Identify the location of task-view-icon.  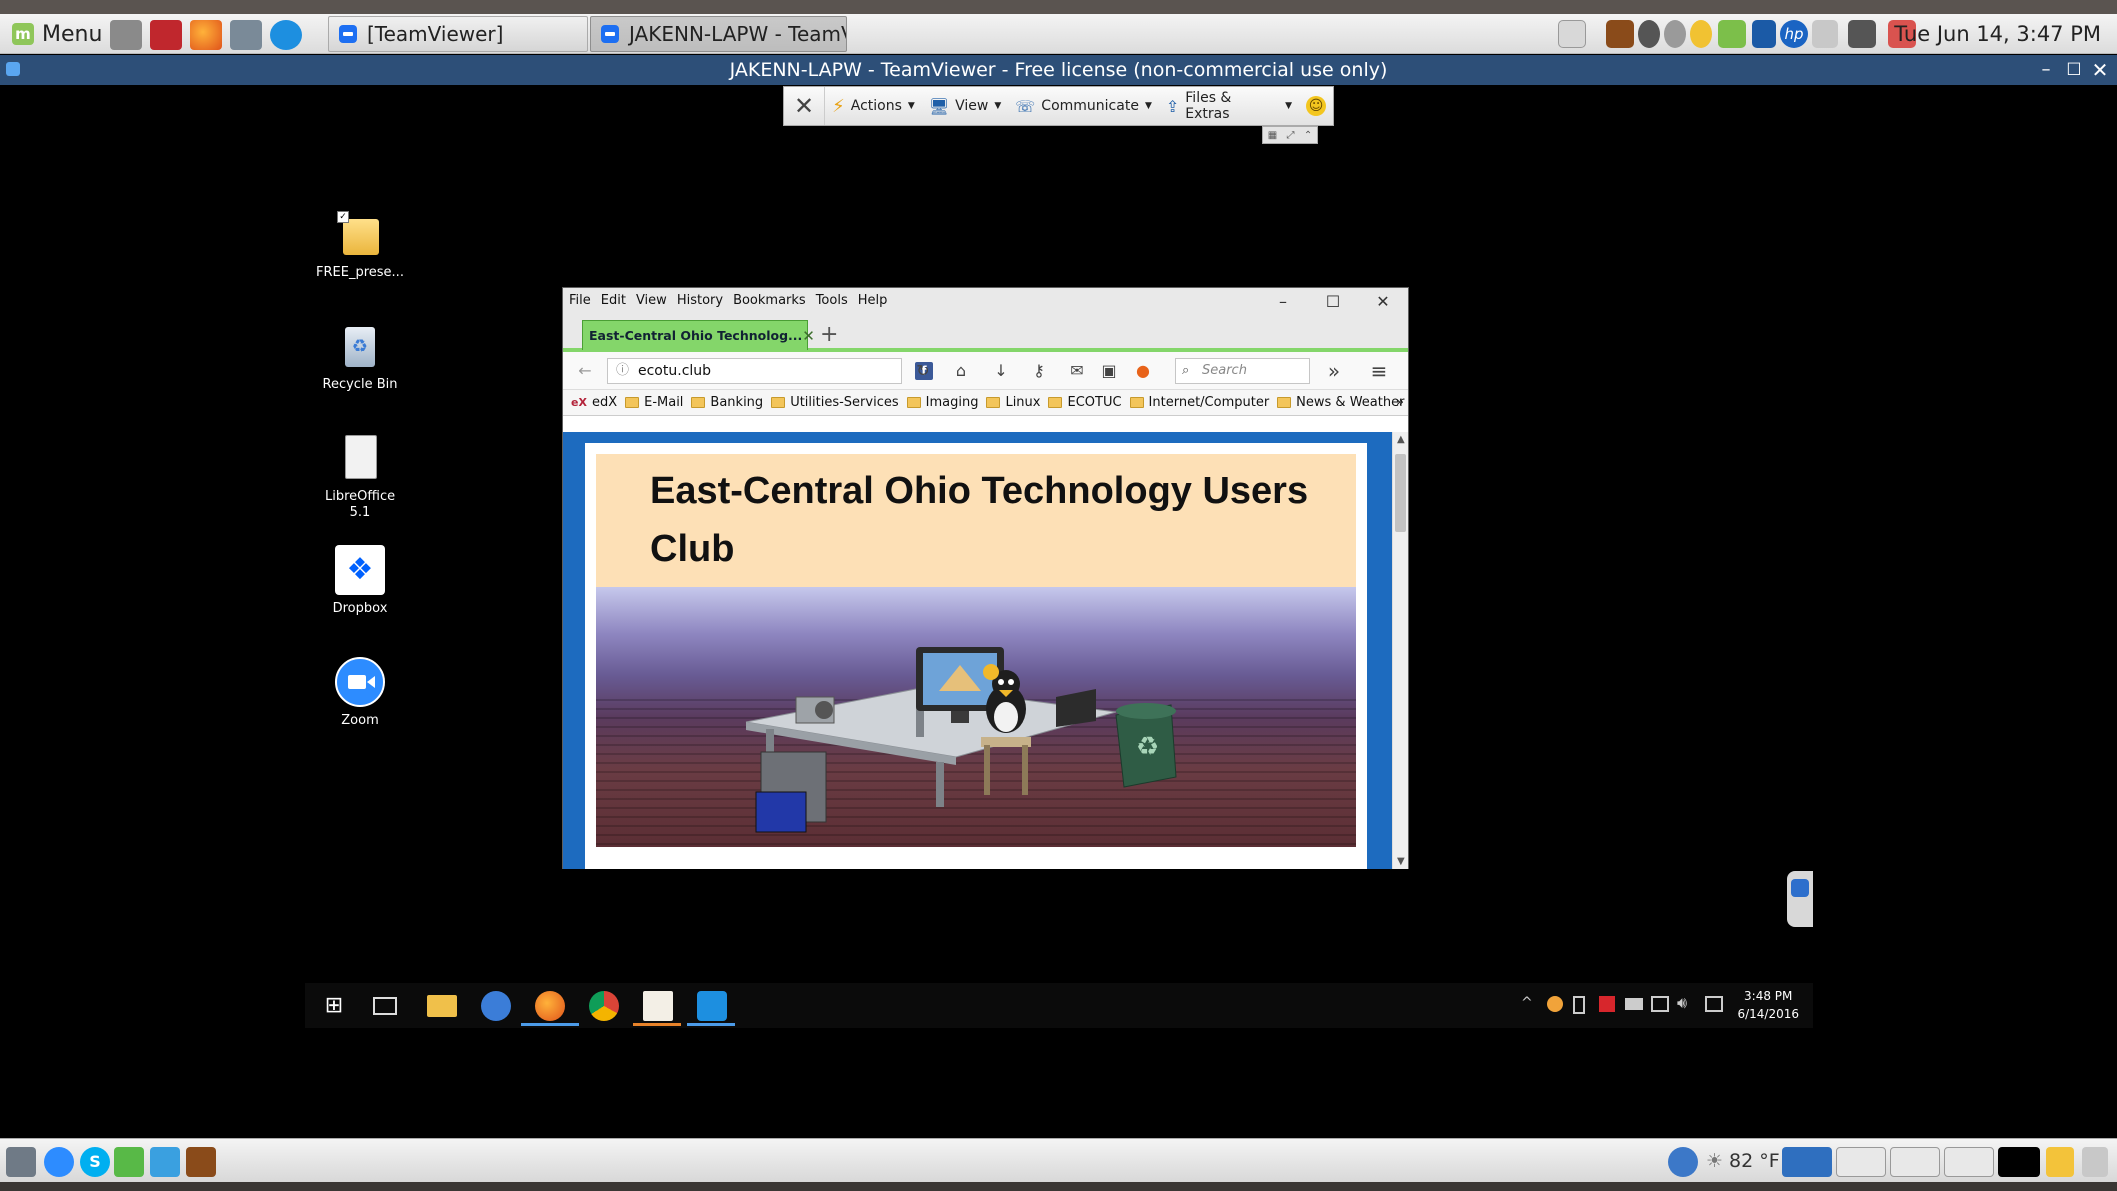
(385, 1006).